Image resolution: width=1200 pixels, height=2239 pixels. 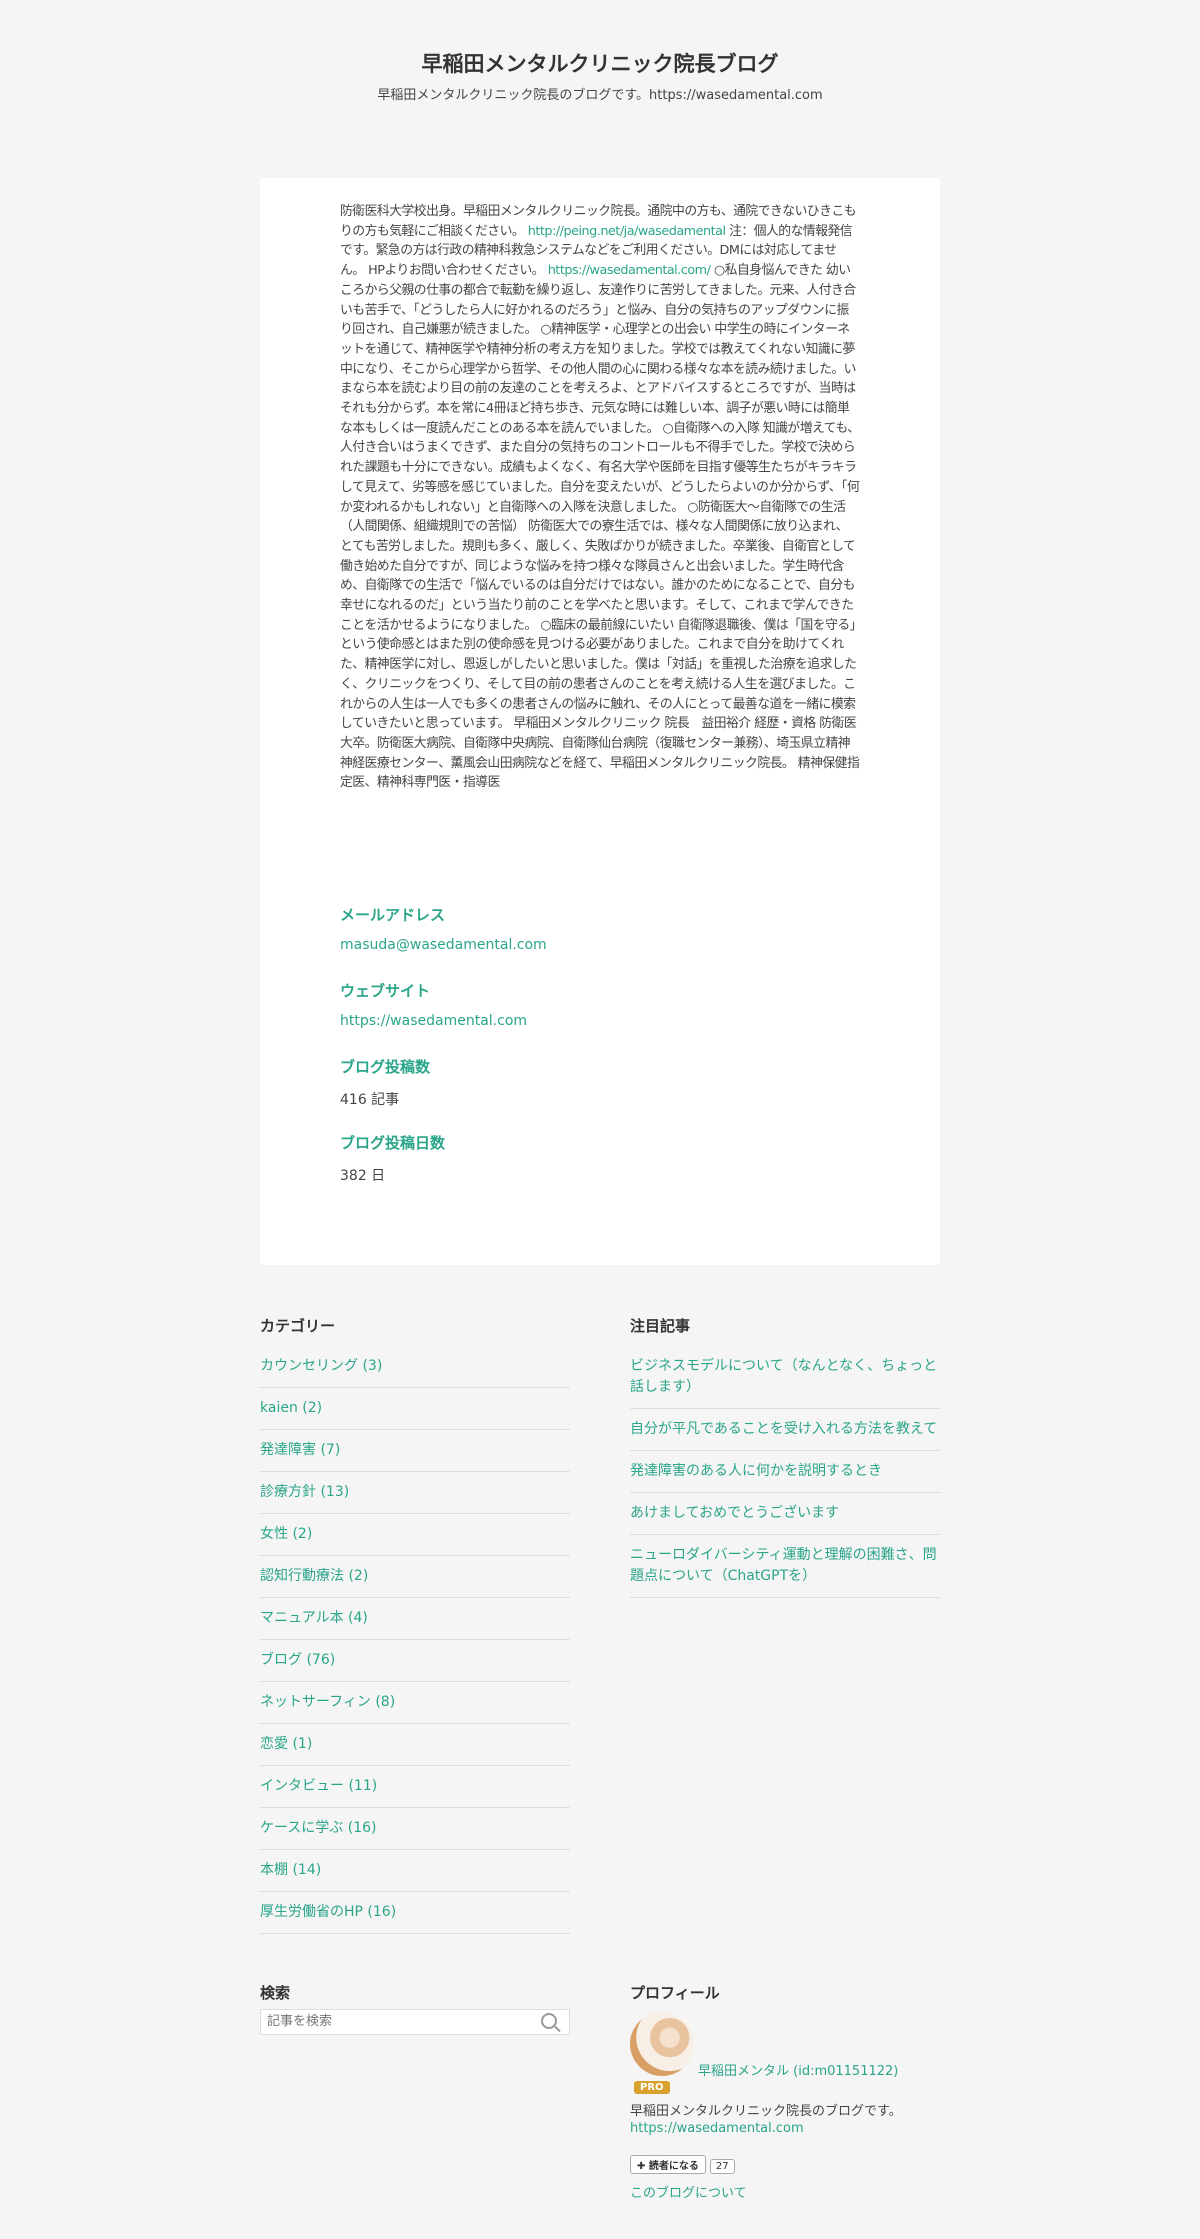 What do you see at coordinates (756, 1471) in the screenshot?
I see `featured-link: 発達障害のある人に何かを説明するとき` at bounding box center [756, 1471].